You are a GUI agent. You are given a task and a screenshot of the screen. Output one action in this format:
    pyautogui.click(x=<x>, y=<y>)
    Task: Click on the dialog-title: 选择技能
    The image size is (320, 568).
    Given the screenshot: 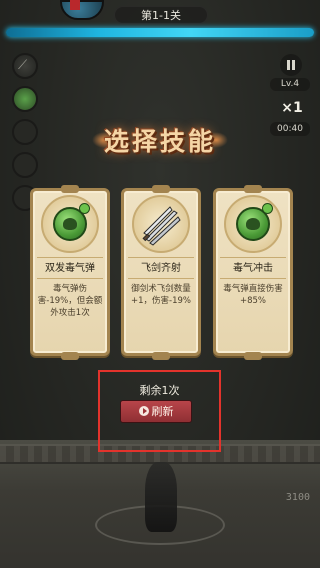 What is the action you would take?
    pyautogui.click(x=159, y=141)
    